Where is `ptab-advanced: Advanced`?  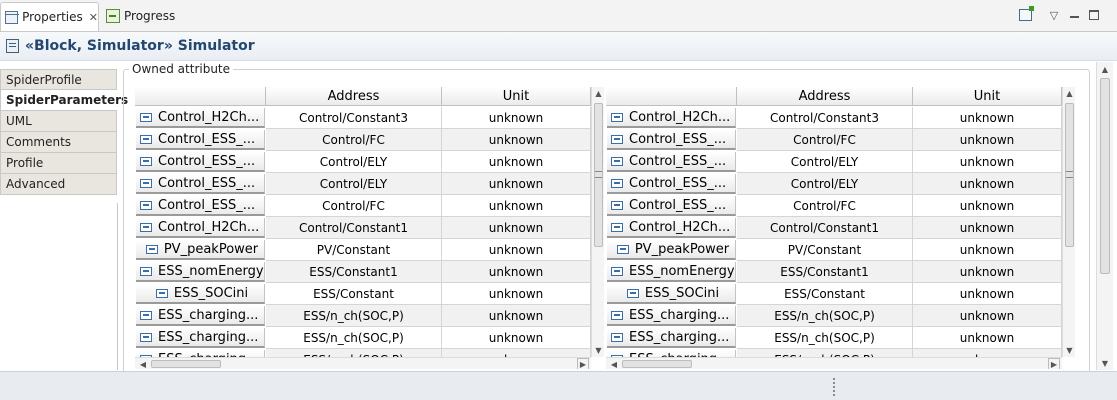
ptab-advanced: Advanced is located at coordinates (58, 184).